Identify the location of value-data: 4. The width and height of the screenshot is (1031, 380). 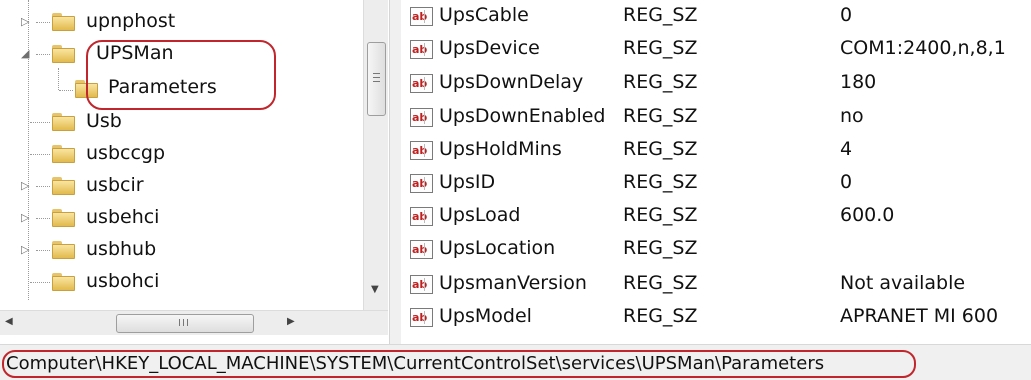
(846, 149).